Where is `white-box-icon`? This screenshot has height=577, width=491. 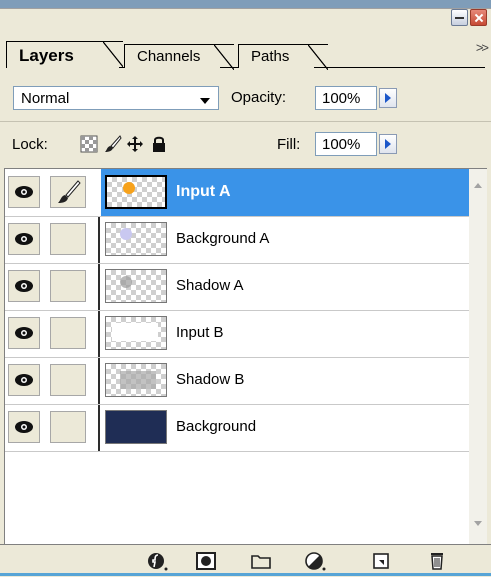 white-box-icon is located at coordinates (135, 332).